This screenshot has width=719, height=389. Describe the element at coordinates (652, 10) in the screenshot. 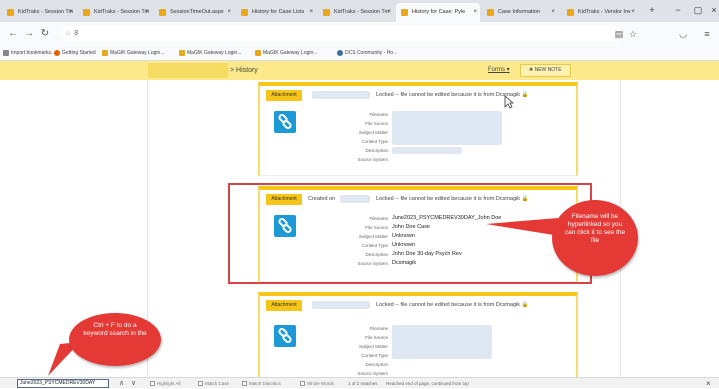

I see `new-tab-icon: +` at that location.